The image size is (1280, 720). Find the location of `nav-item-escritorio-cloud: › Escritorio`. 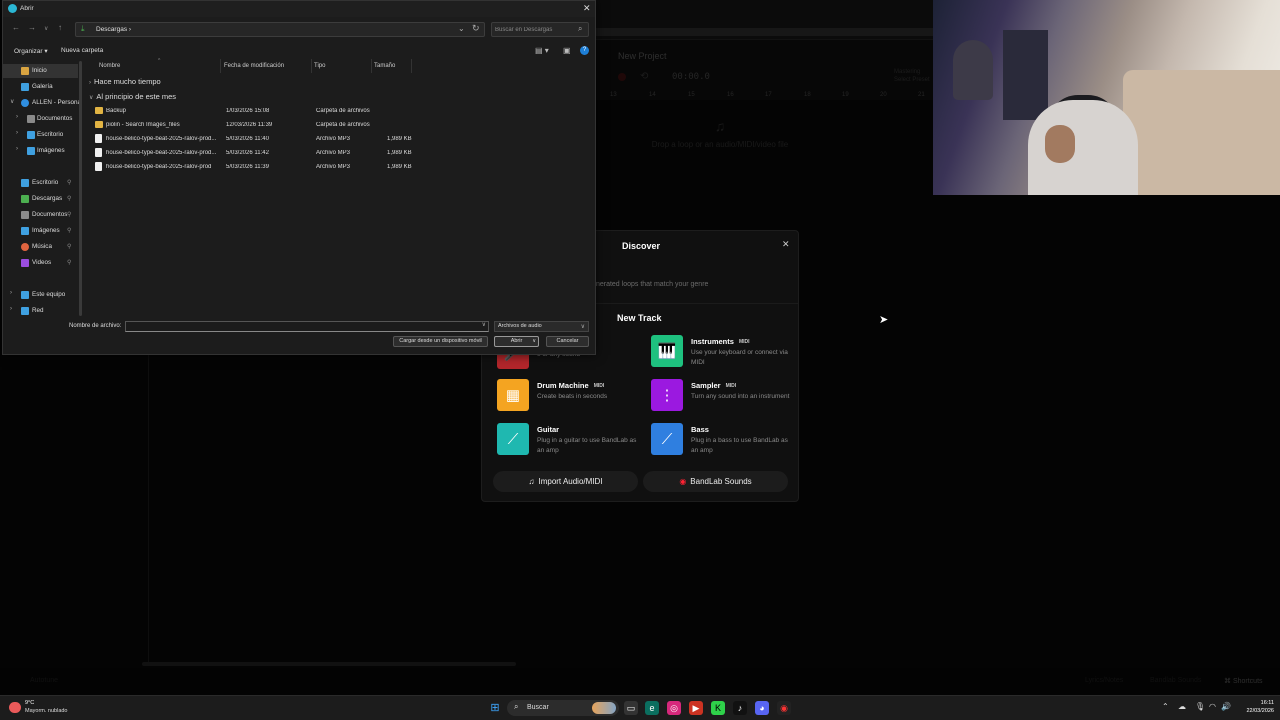

nav-item-escritorio-cloud: › Escritorio is located at coordinates (40, 135).